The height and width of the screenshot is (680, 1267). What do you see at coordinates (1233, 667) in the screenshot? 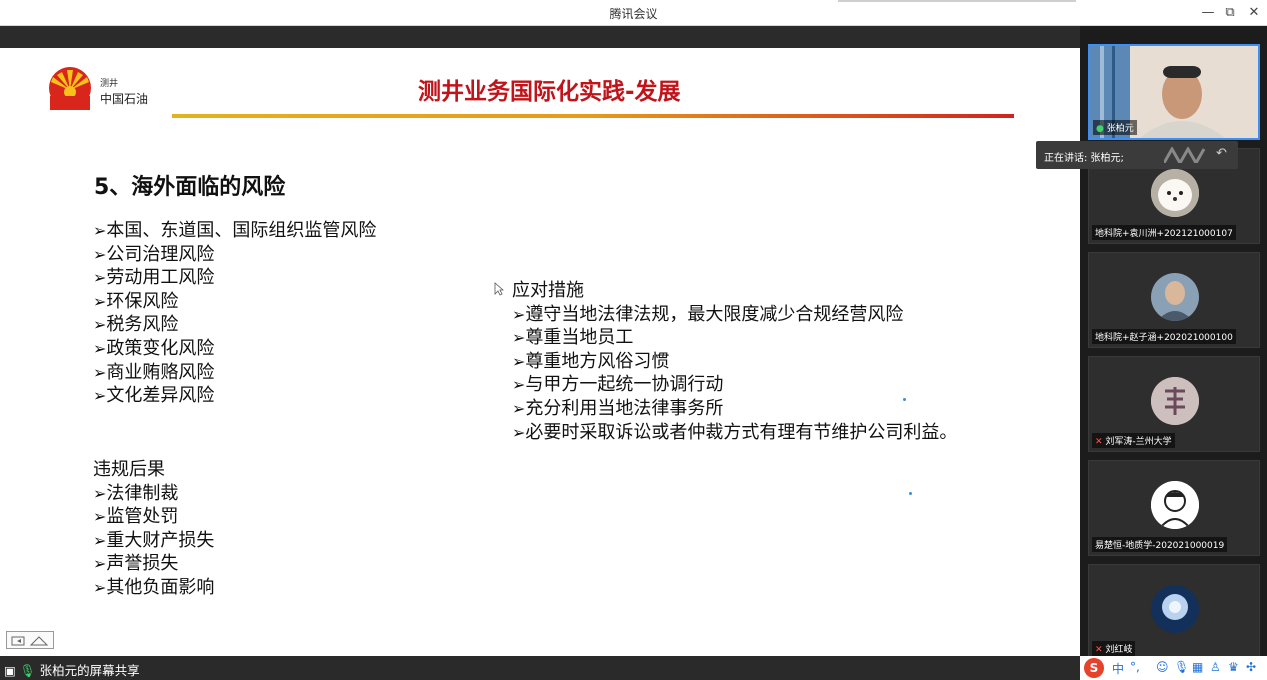
I see `skin-icon: ♛` at bounding box center [1233, 667].